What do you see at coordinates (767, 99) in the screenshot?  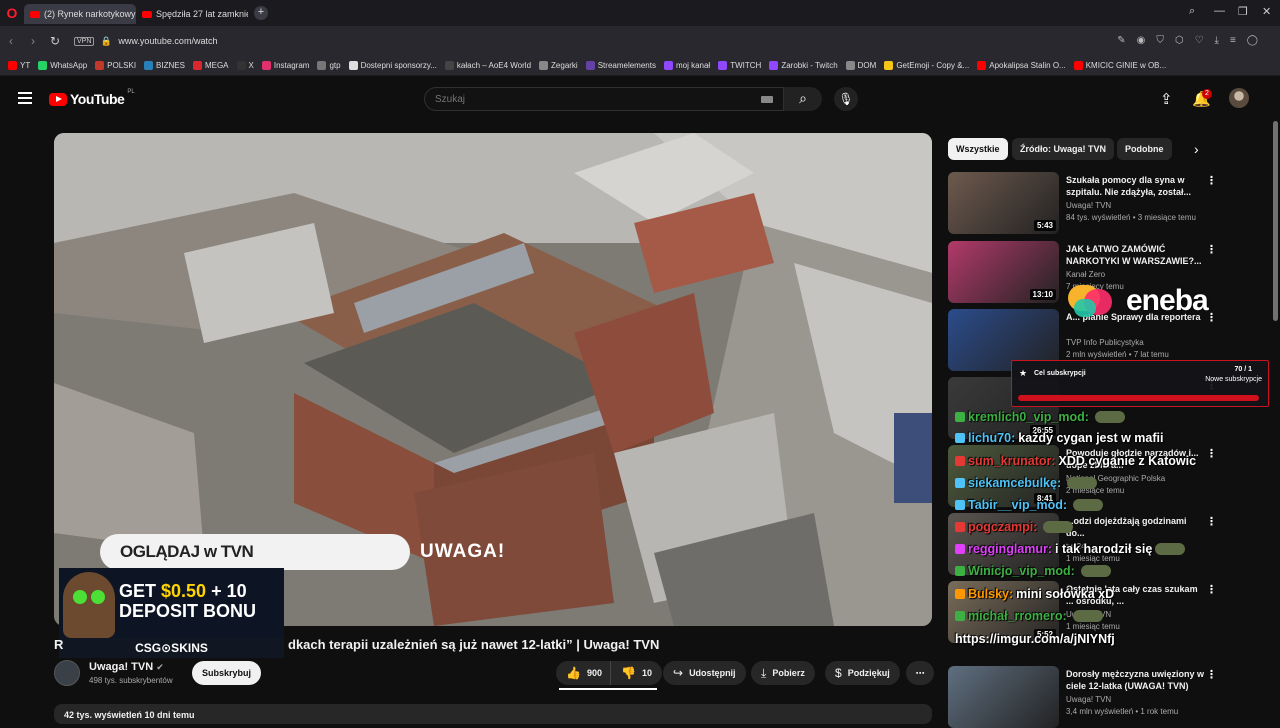 I see `keyboard-icon` at bounding box center [767, 99].